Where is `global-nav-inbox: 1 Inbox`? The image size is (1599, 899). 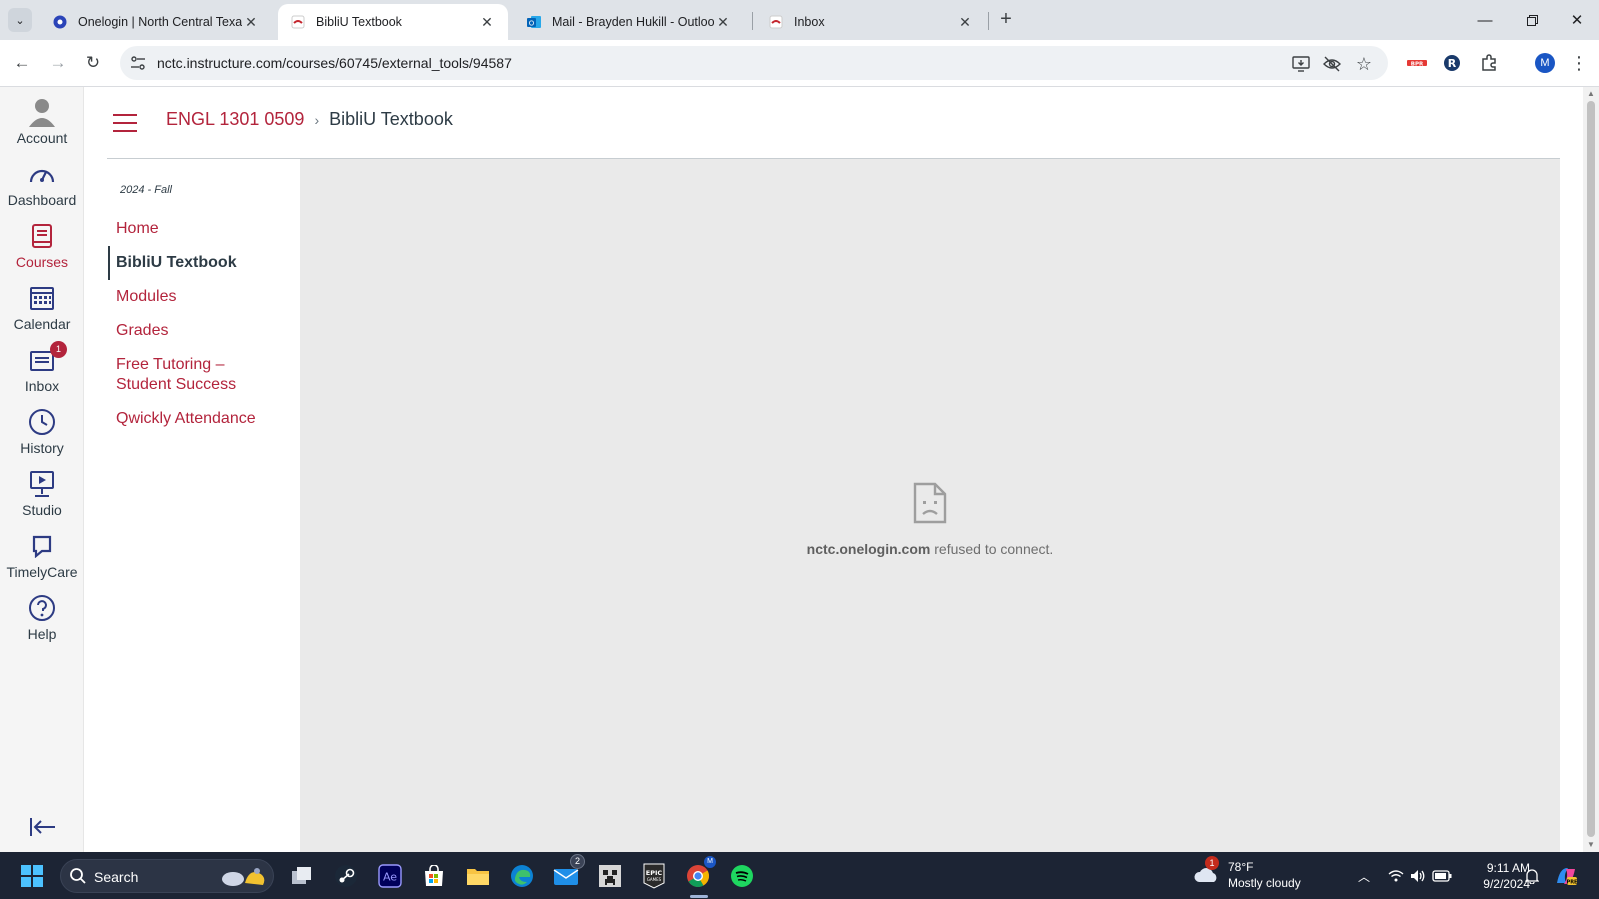 global-nav-inbox: 1 Inbox is located at coordinates (42, 374).